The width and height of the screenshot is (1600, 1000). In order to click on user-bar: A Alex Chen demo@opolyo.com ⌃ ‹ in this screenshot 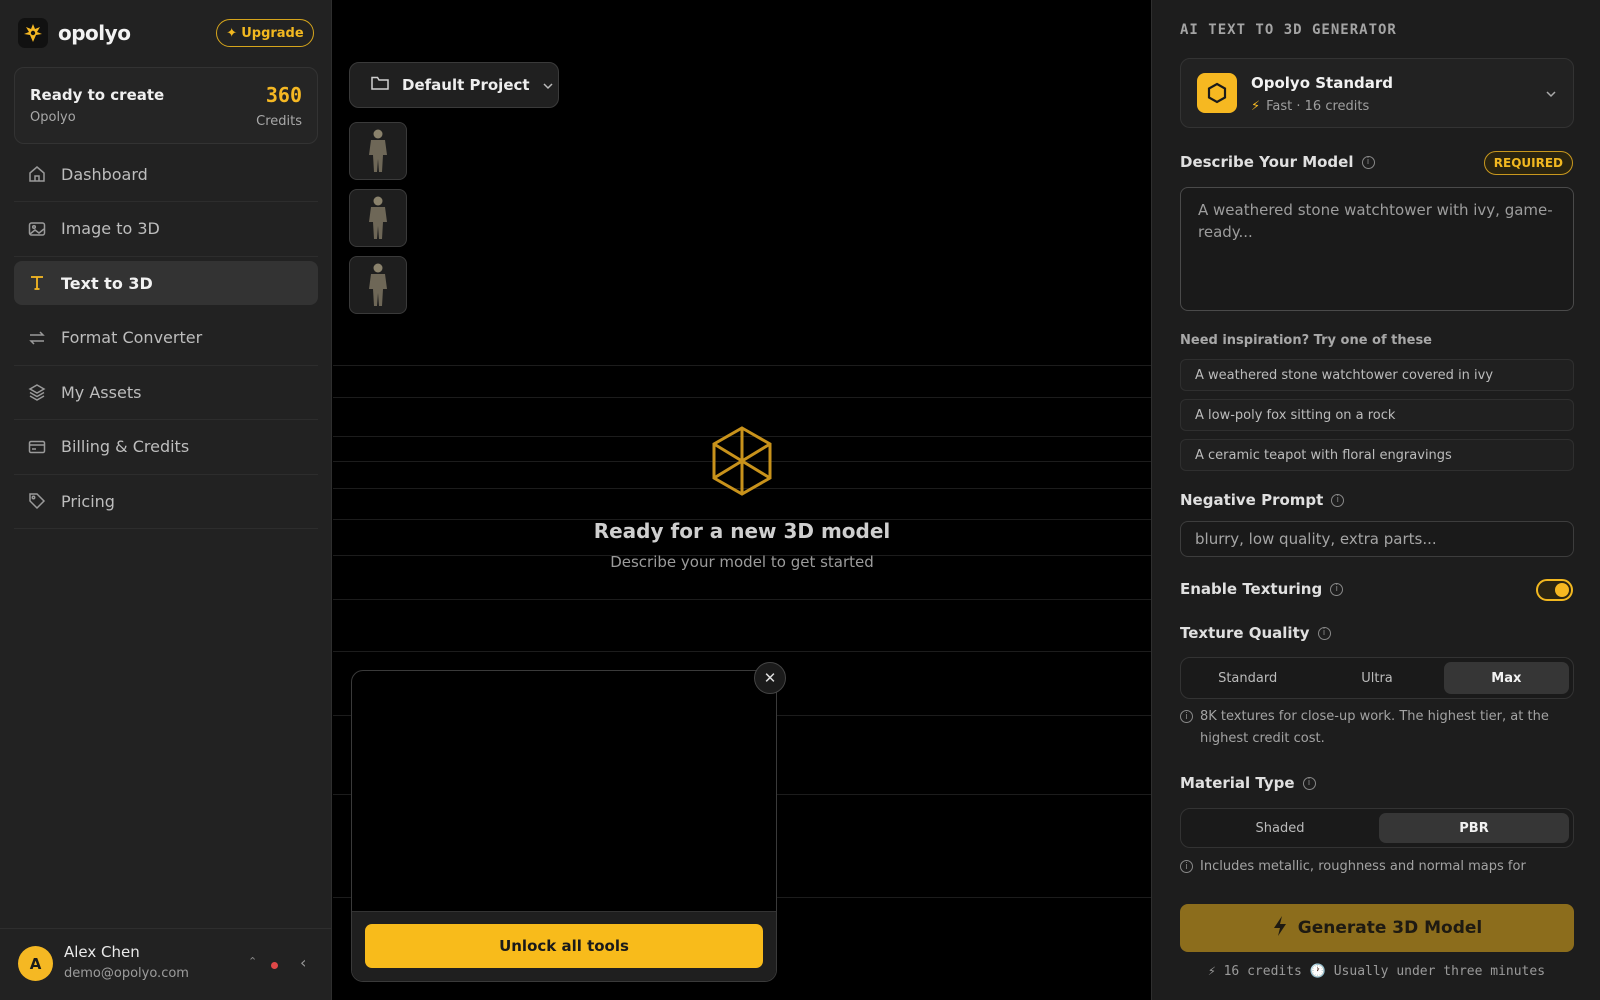, I will do `click(166, 964)`.